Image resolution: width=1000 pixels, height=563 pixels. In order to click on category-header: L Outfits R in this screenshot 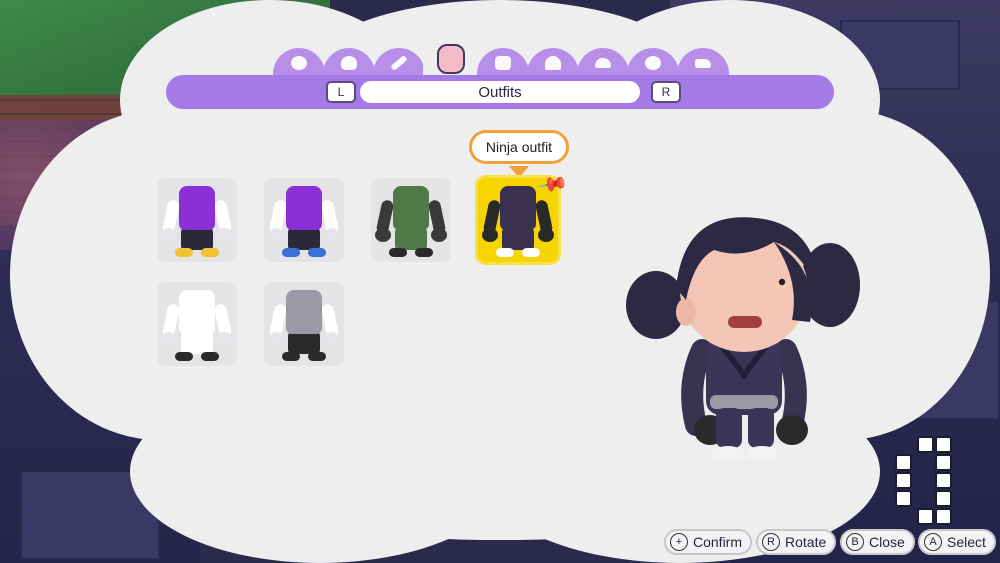, I will do `click(500, 92)`.